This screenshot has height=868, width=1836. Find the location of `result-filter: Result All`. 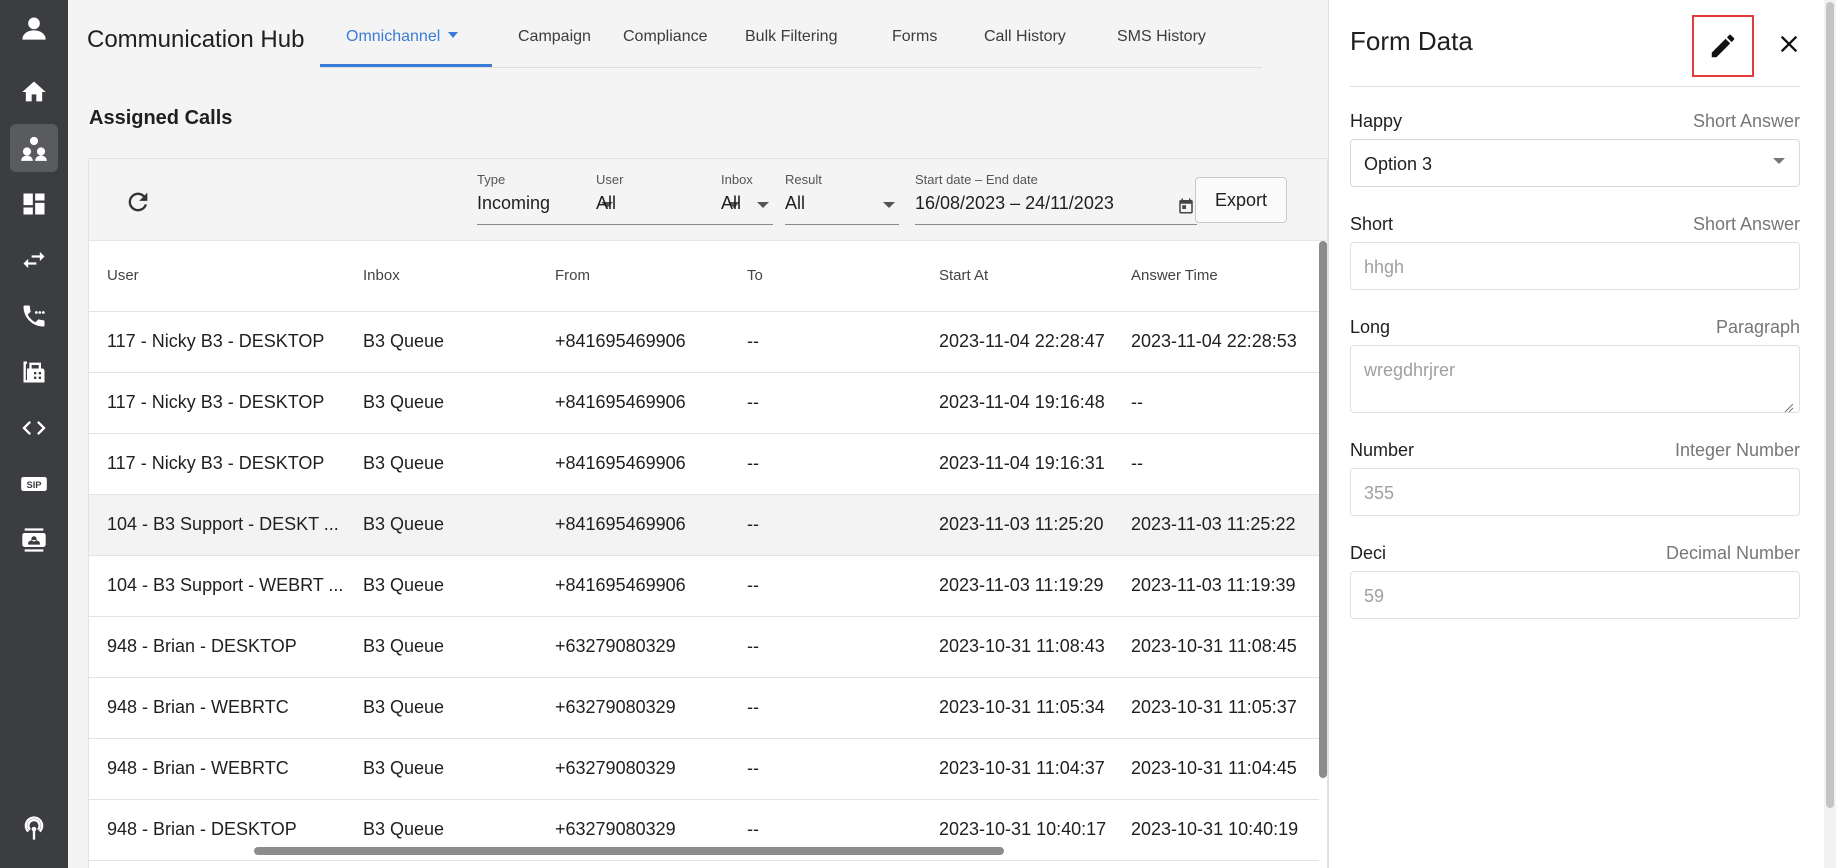

result-filter: Result All is located at coordinates (842, 198).